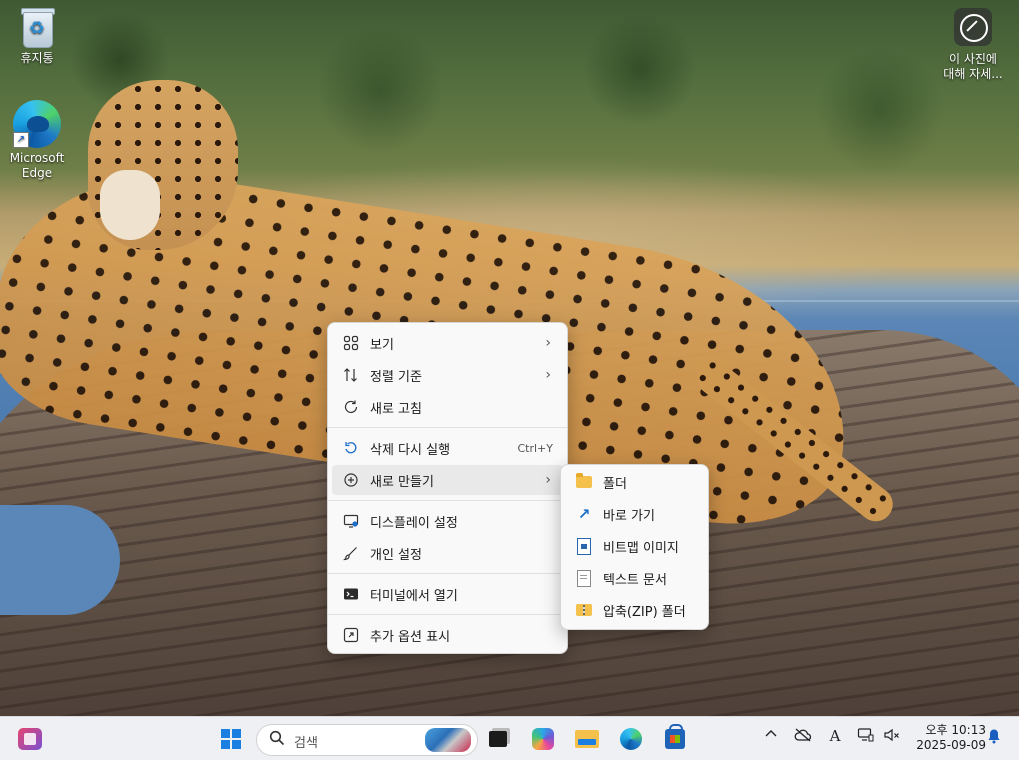  Describe the element at coordinates (351, 521) in the screenshot. I see `display-settings-icon` at that location.